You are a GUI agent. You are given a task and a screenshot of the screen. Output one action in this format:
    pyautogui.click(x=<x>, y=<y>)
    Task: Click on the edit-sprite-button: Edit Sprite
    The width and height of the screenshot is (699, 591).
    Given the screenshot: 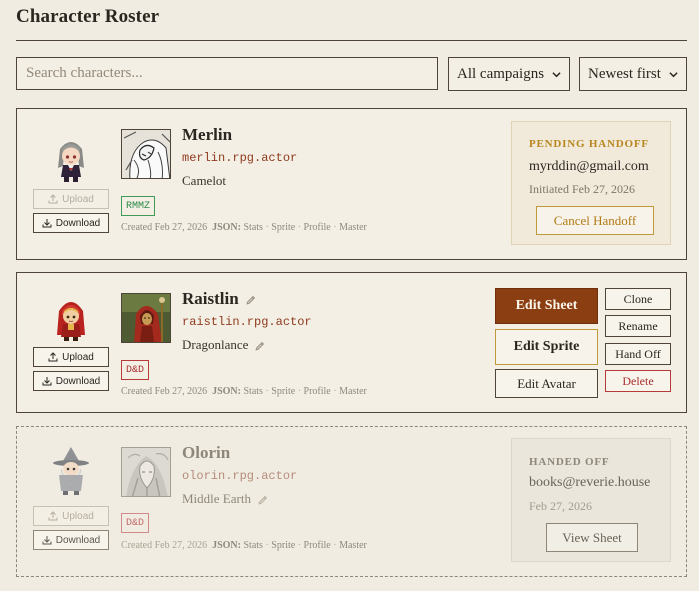 What is the action you would take?
    pyautogui.click(x=546, y=347)
    